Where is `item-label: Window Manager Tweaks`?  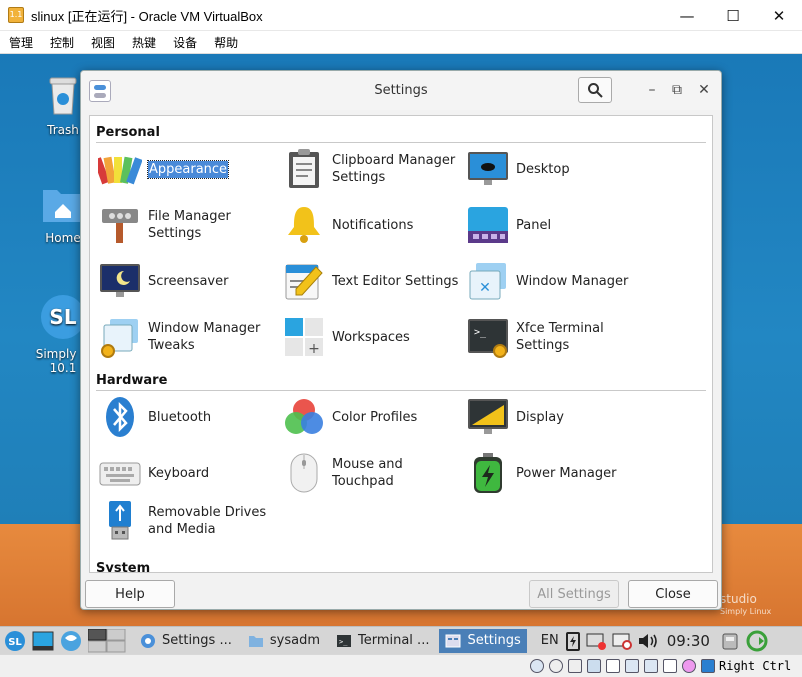 item-label: Window Manager Tweaks is located at coordinates (204, 337).